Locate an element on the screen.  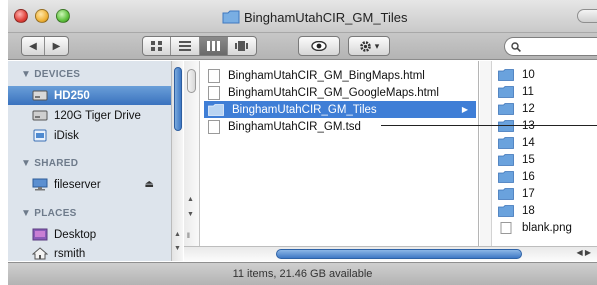
list-item: 16 is located at coordinates (516, 176).